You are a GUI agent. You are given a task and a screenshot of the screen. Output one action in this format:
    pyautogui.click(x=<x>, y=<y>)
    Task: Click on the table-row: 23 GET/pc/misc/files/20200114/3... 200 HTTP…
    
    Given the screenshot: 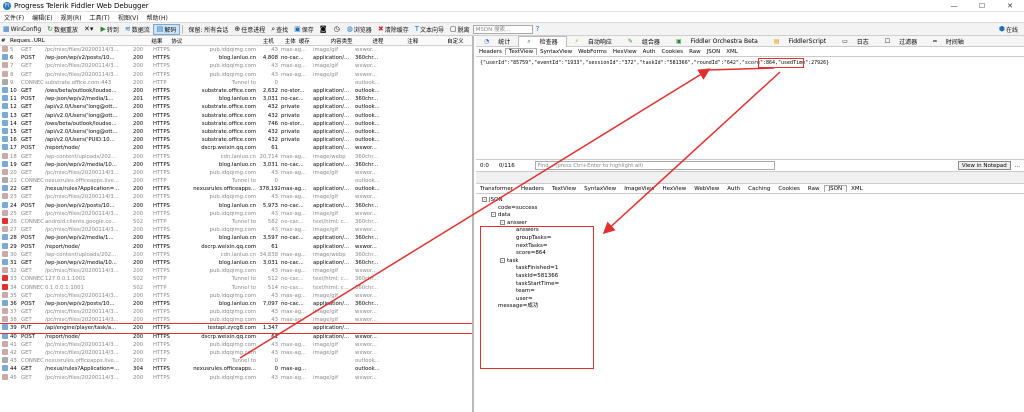 What is the action you would take?
    pyautogui.click(x=236, y=197)
    